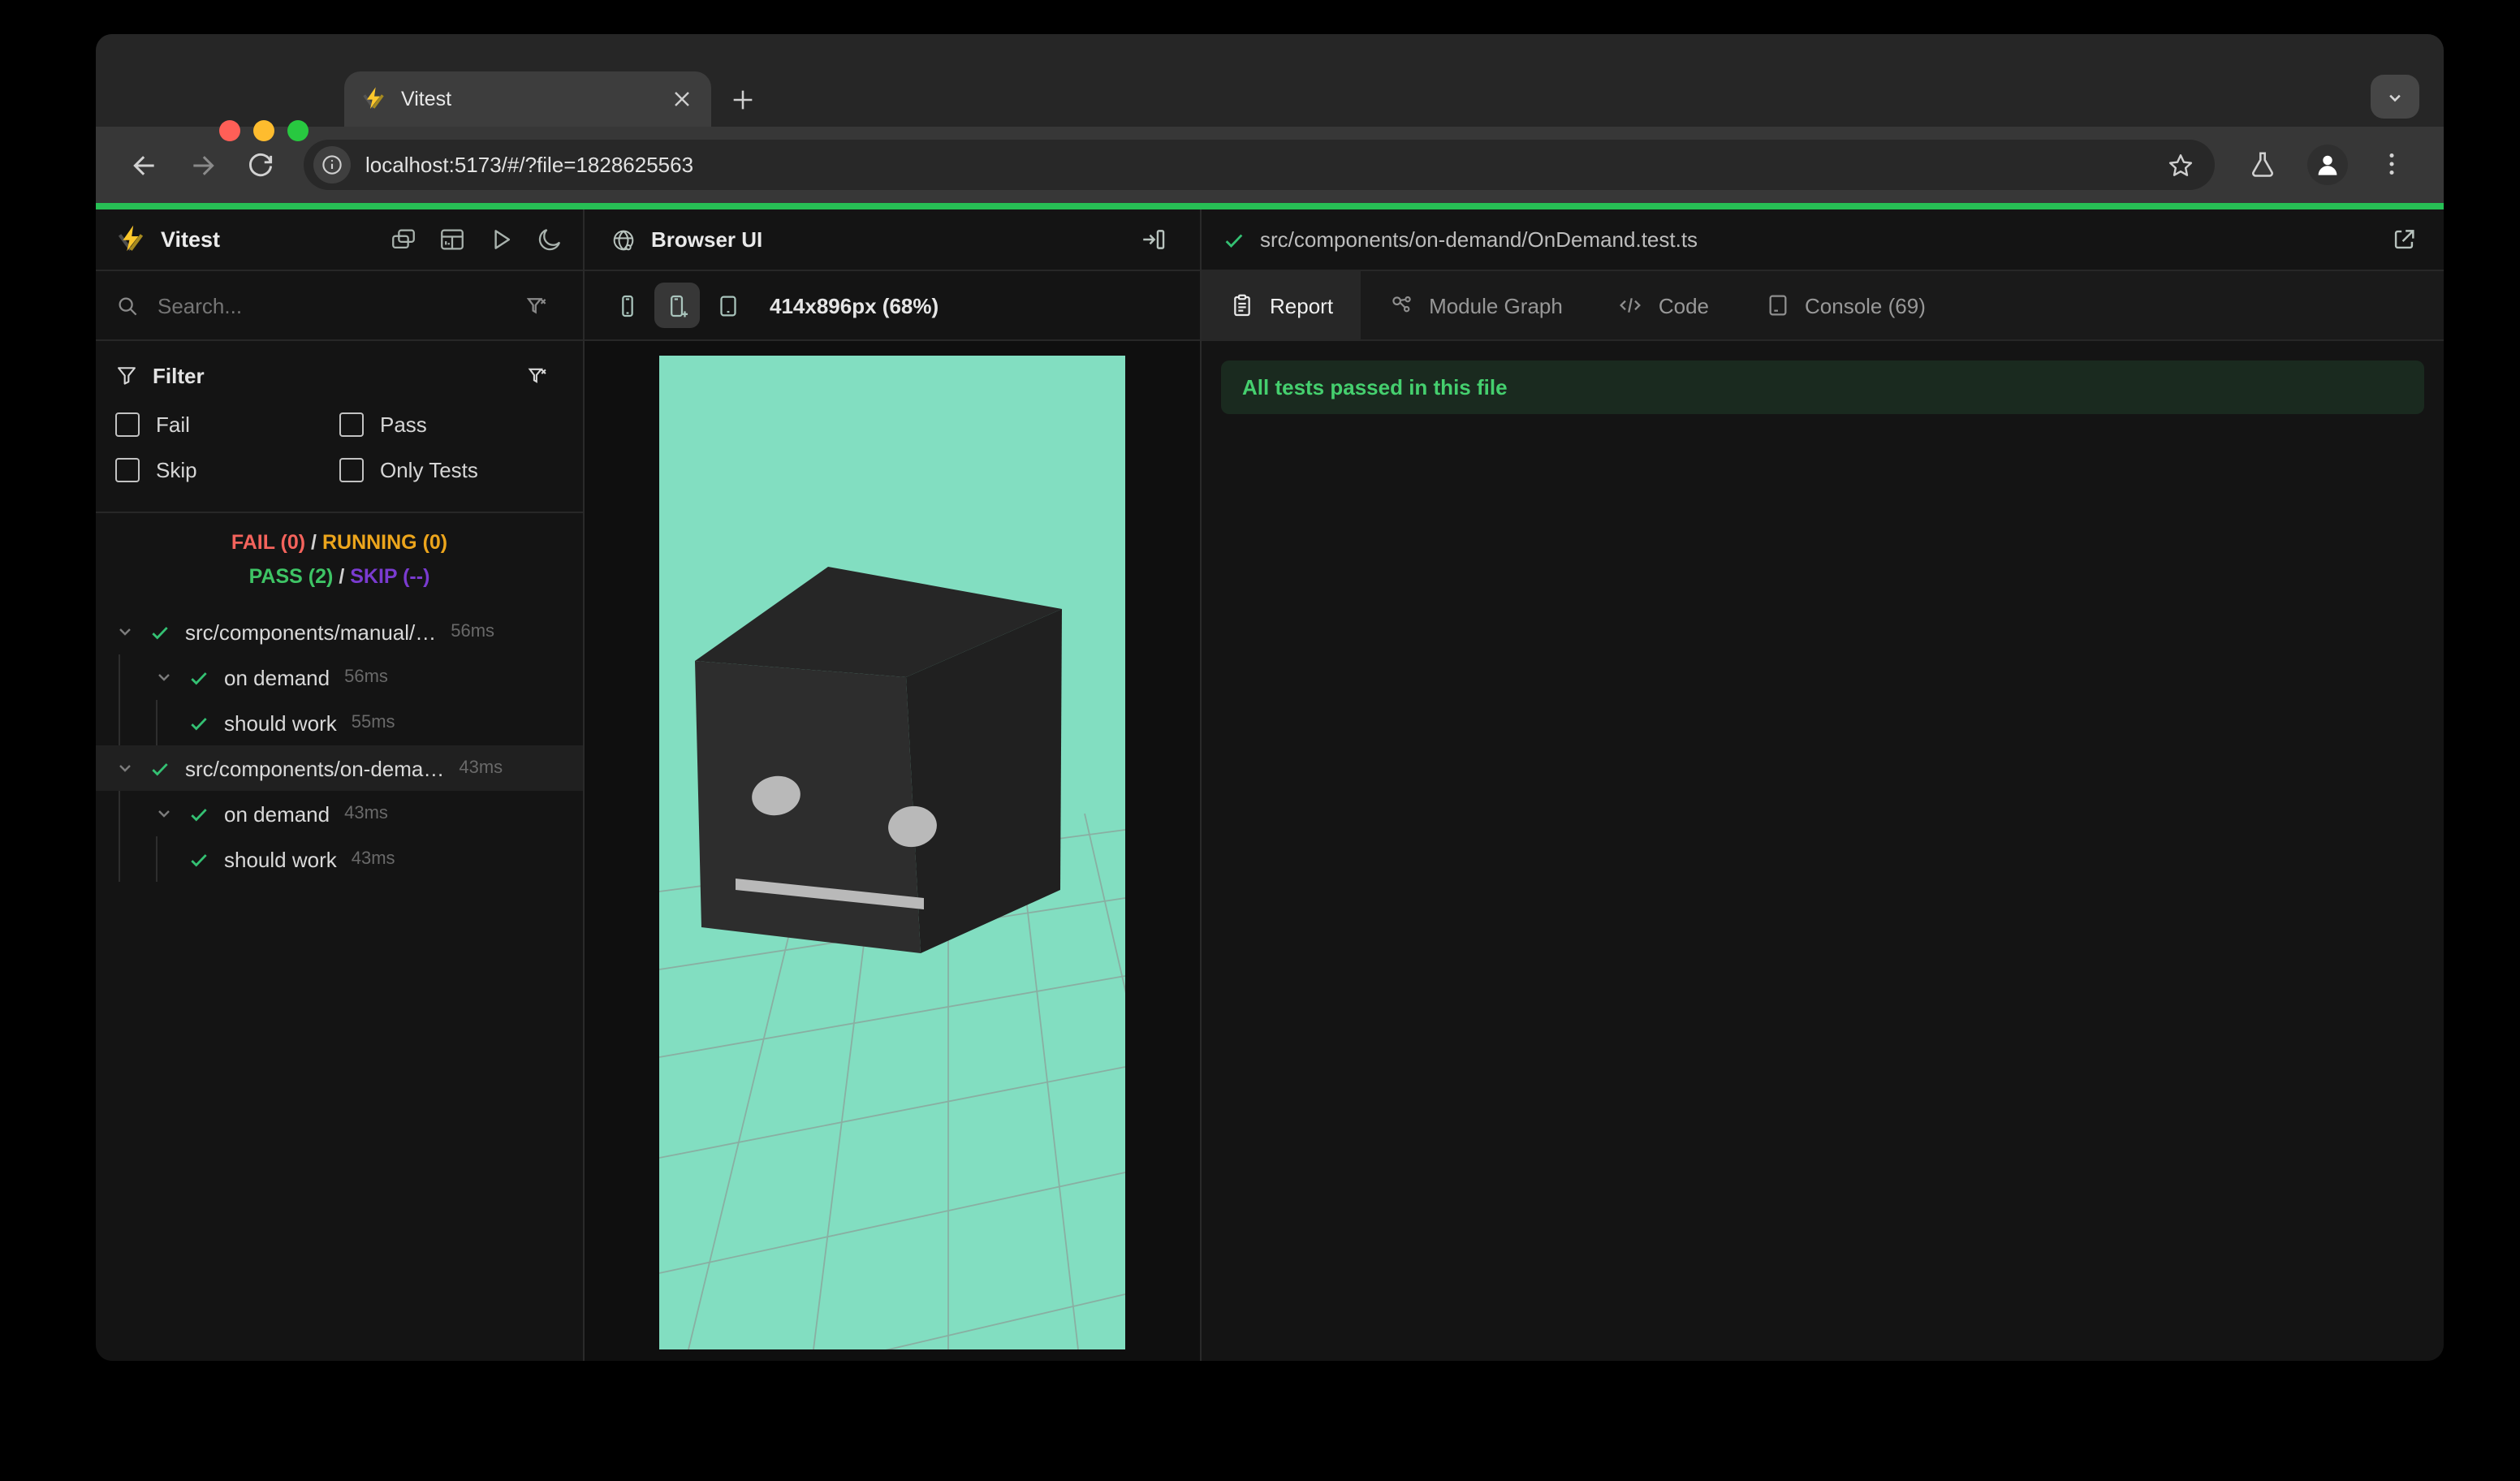  Describe the element at coordinates (2392, 164) in the screenshot. I see `menu-dots-icon` at that location.